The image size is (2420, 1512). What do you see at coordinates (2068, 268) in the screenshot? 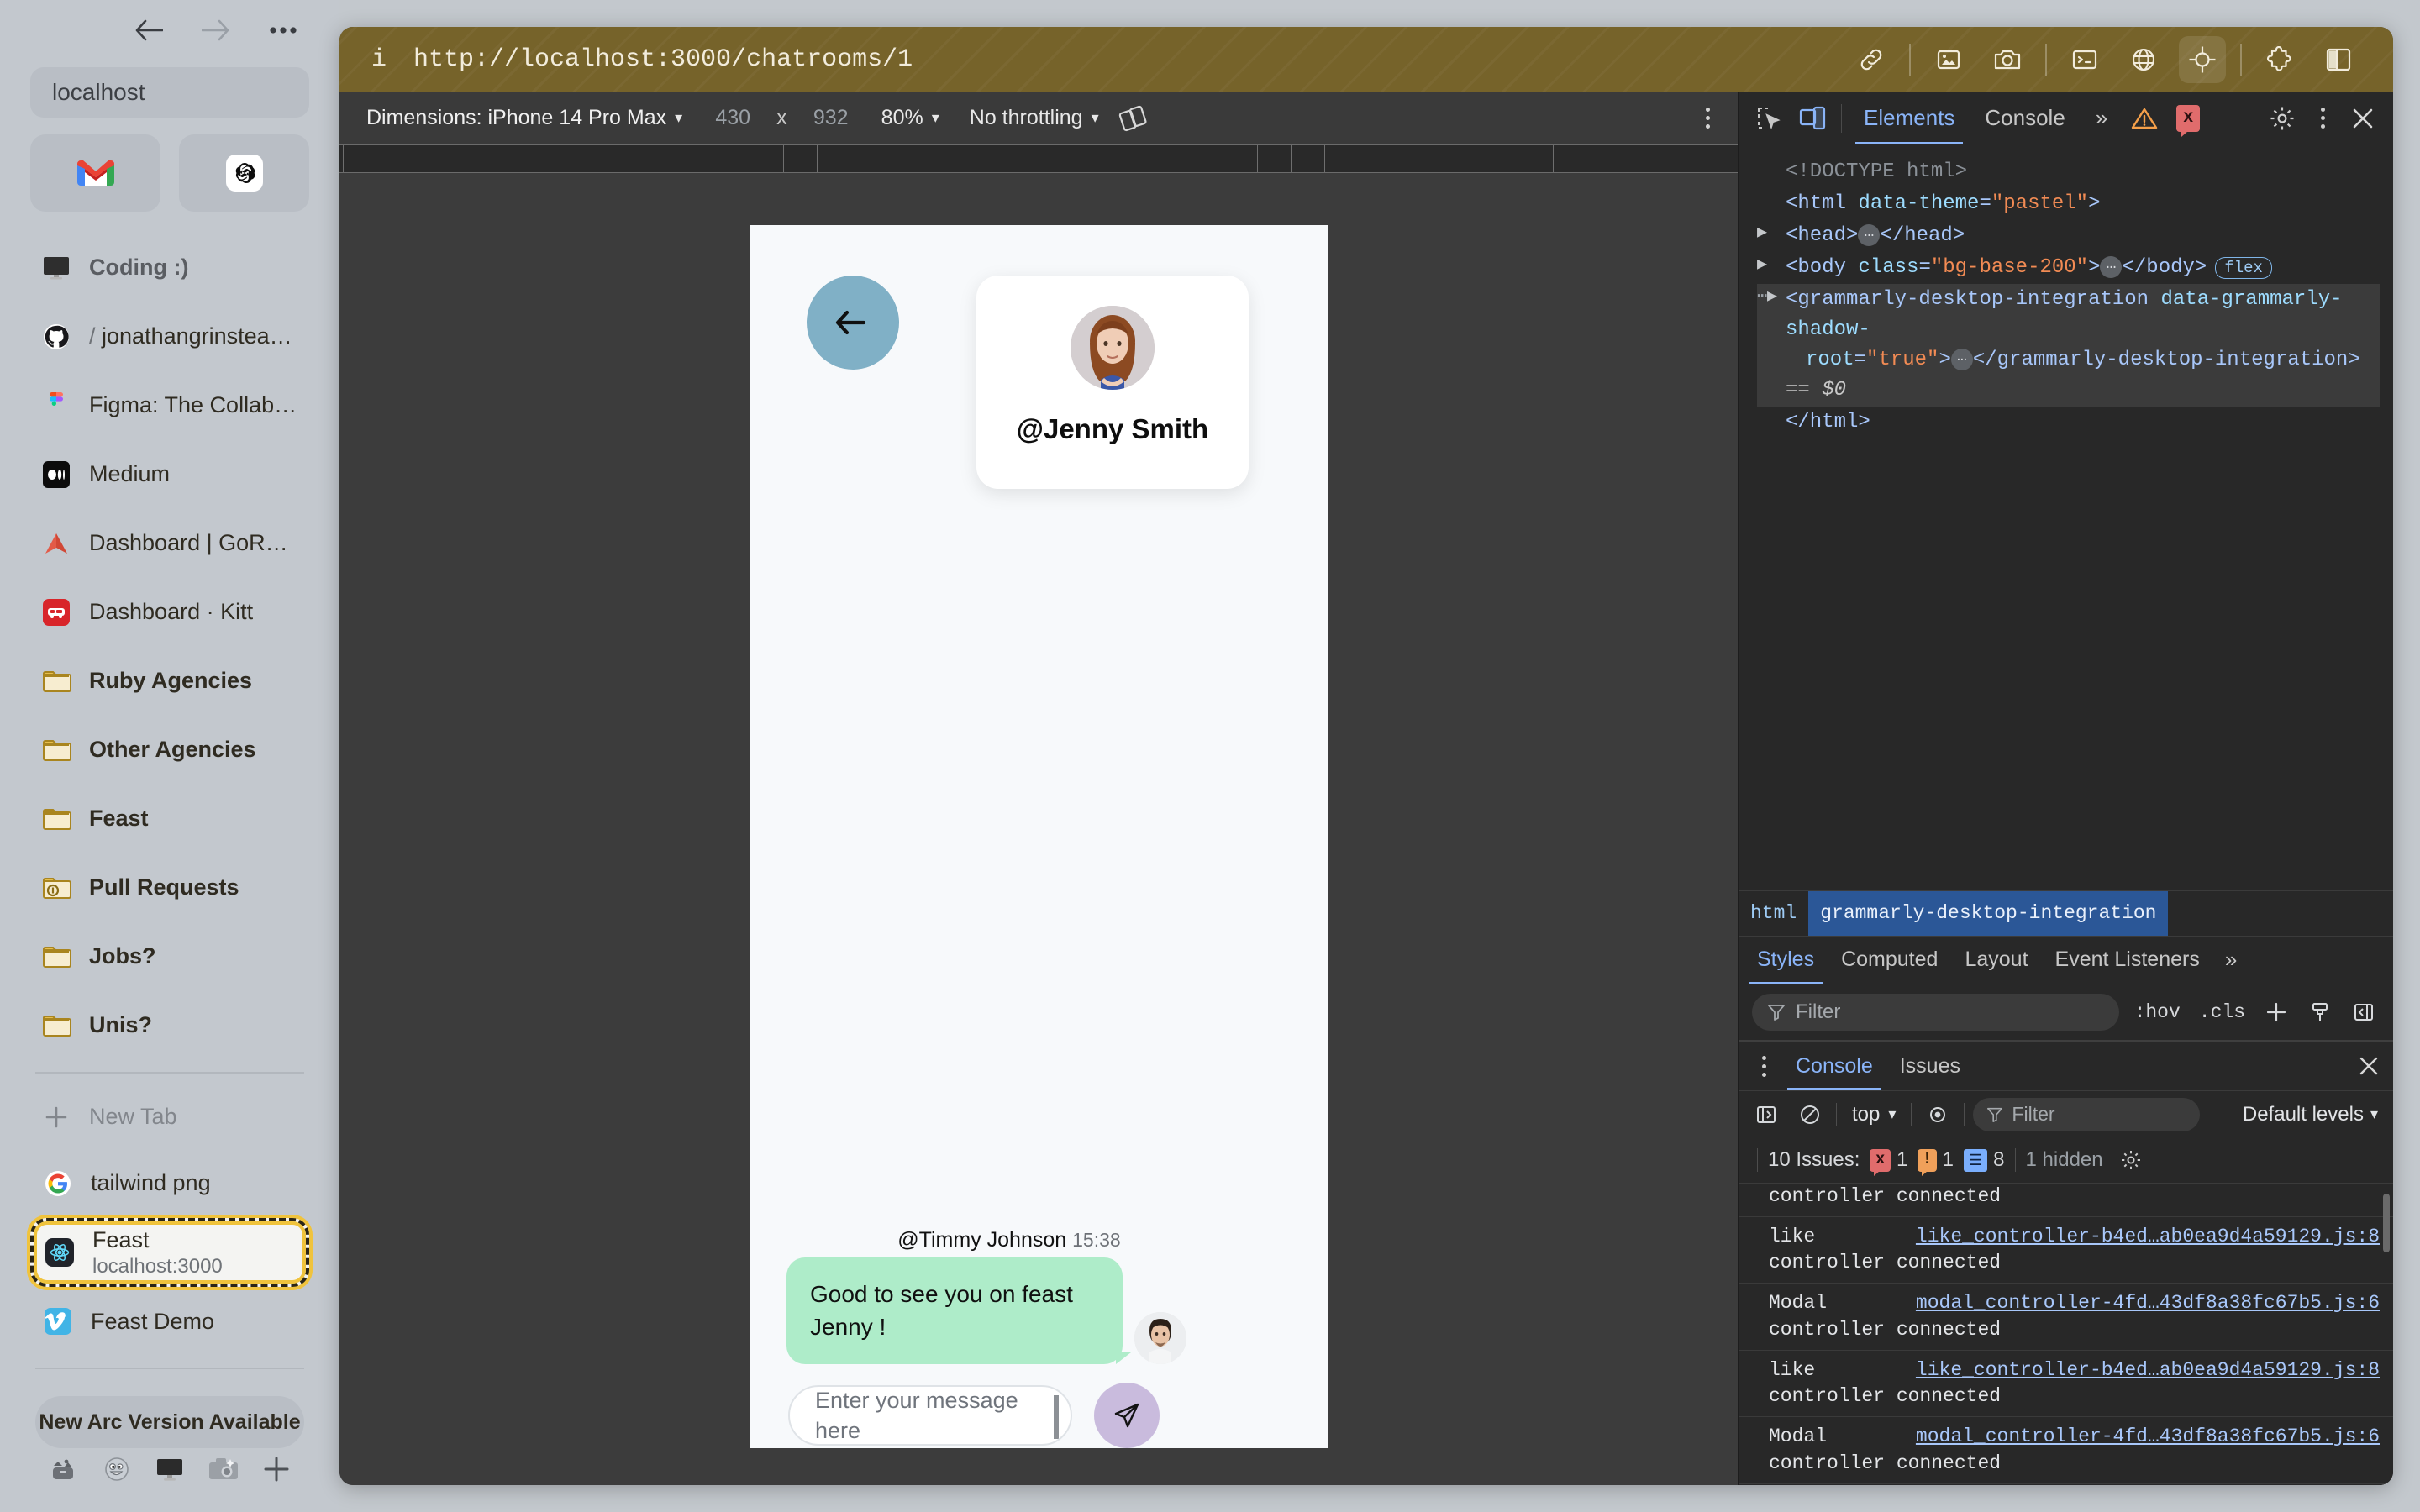
I see `dom-line-body: ▶ <body class="bg-base-200">… </body> flex` at bounding box center [2068, 268].